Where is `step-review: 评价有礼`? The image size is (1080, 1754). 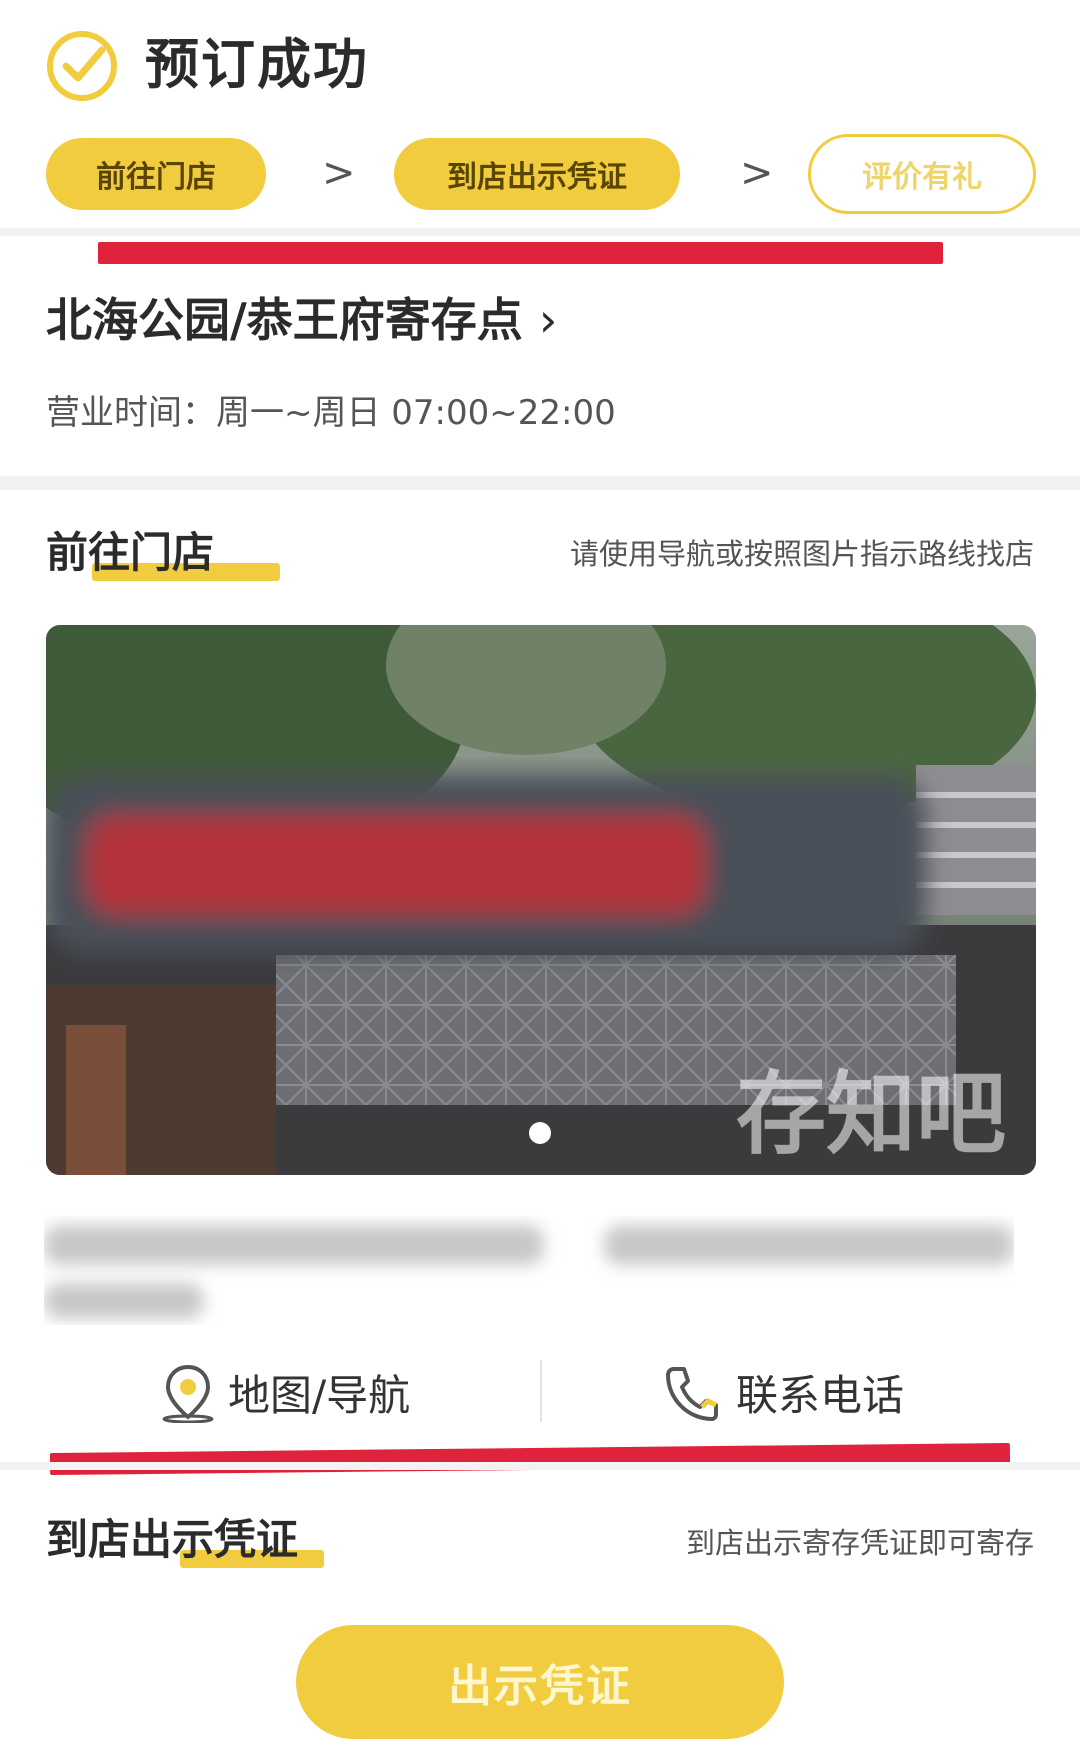
step-review: 评价有礼 is located at coordinates (922, 174).